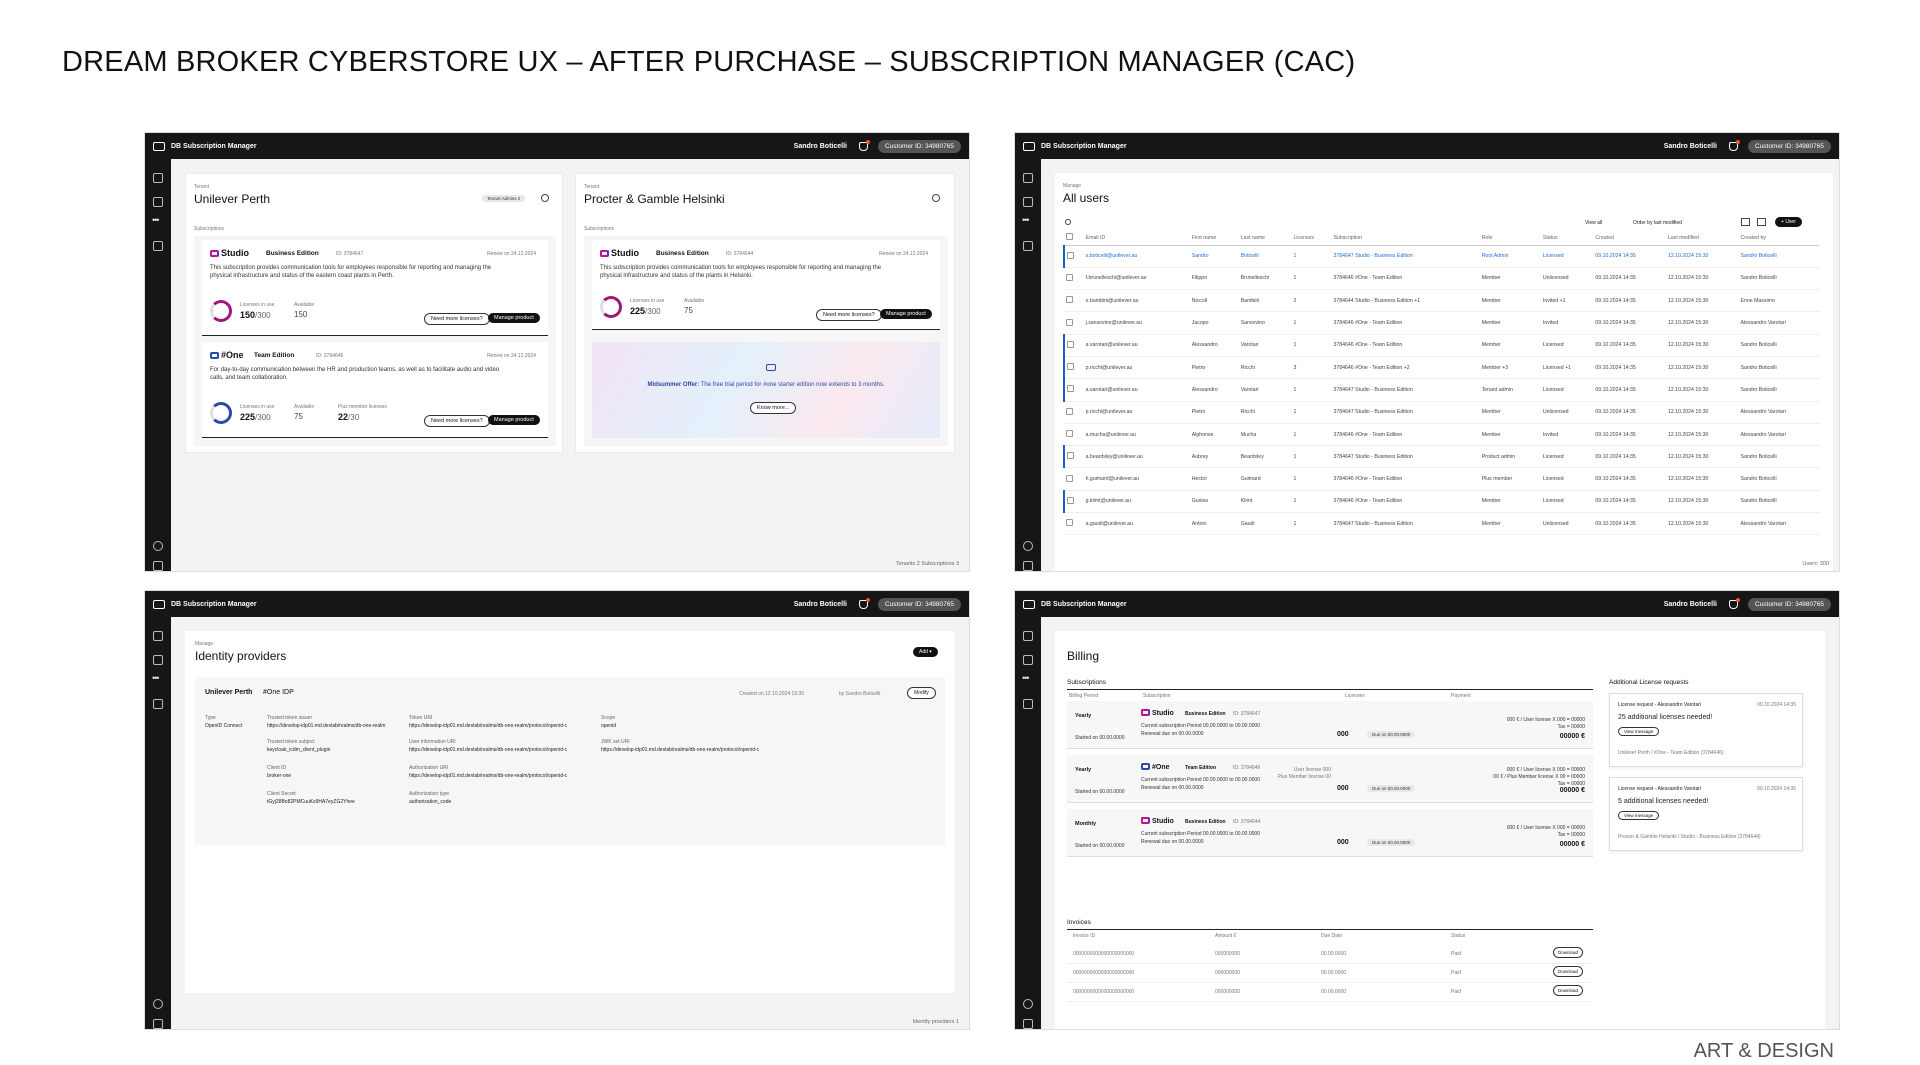  What do you see at coordinates (1136, 524) in the screenshot?
I see `table-cell: a.gaudi@unilever.au` at bounding box center [1136, 524].